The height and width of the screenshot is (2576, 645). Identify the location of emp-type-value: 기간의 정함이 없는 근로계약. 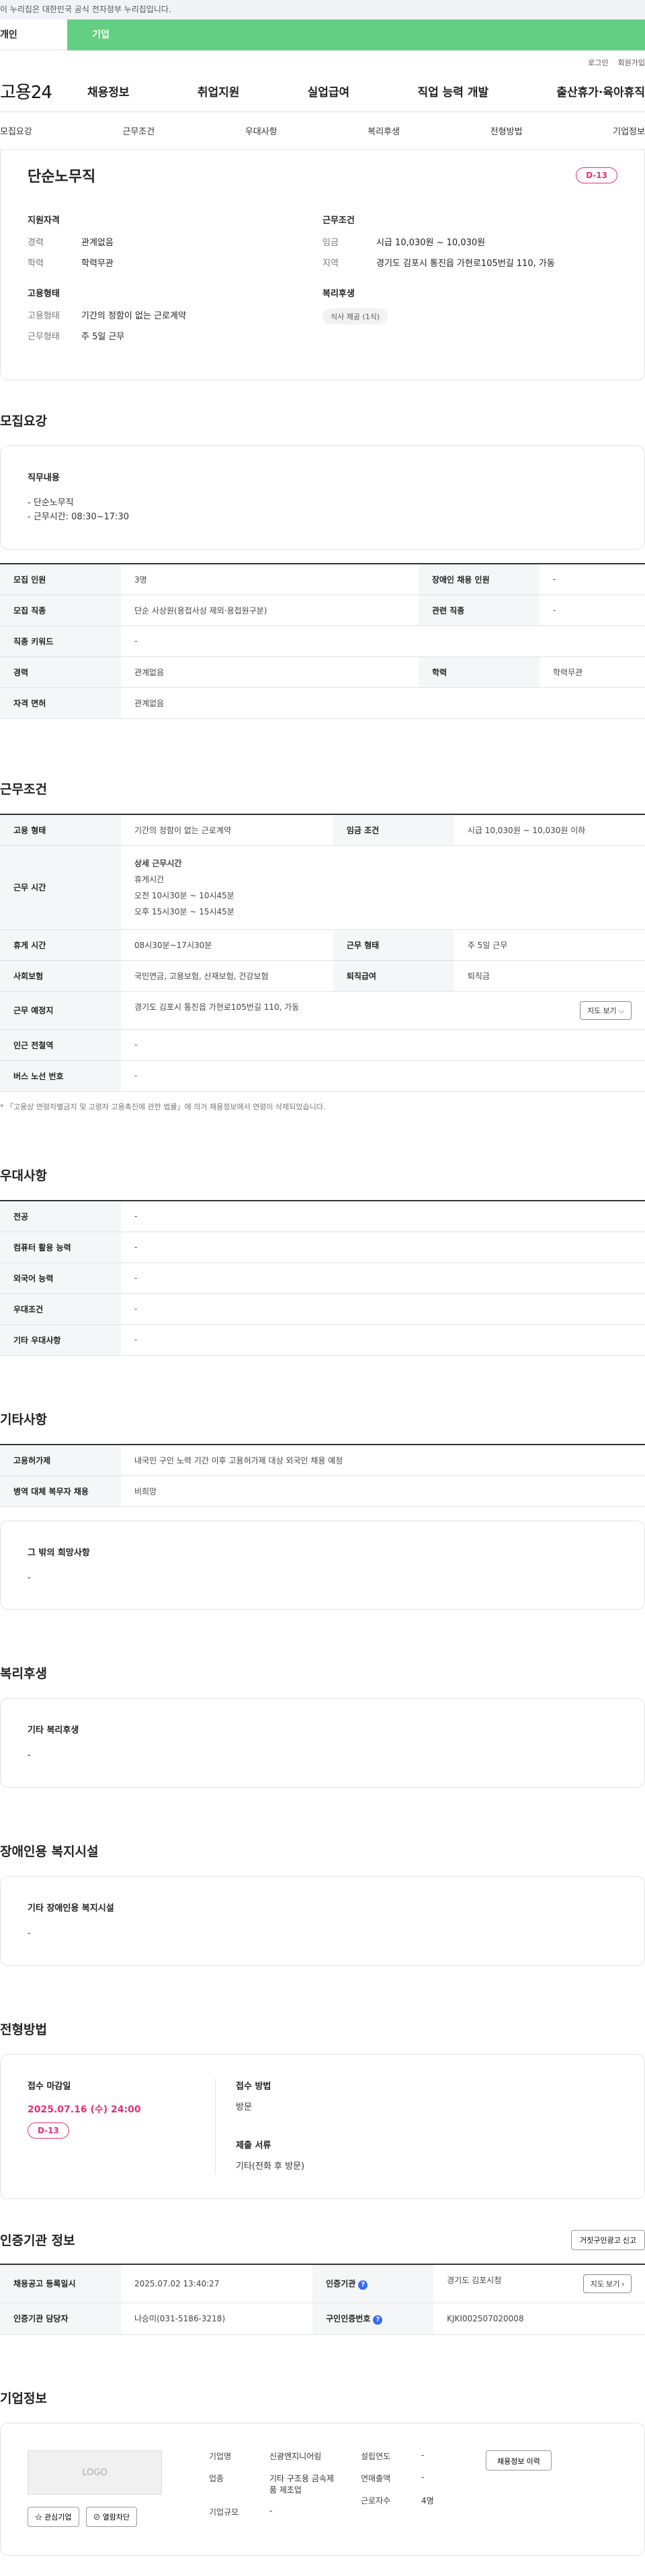
(133, 316).